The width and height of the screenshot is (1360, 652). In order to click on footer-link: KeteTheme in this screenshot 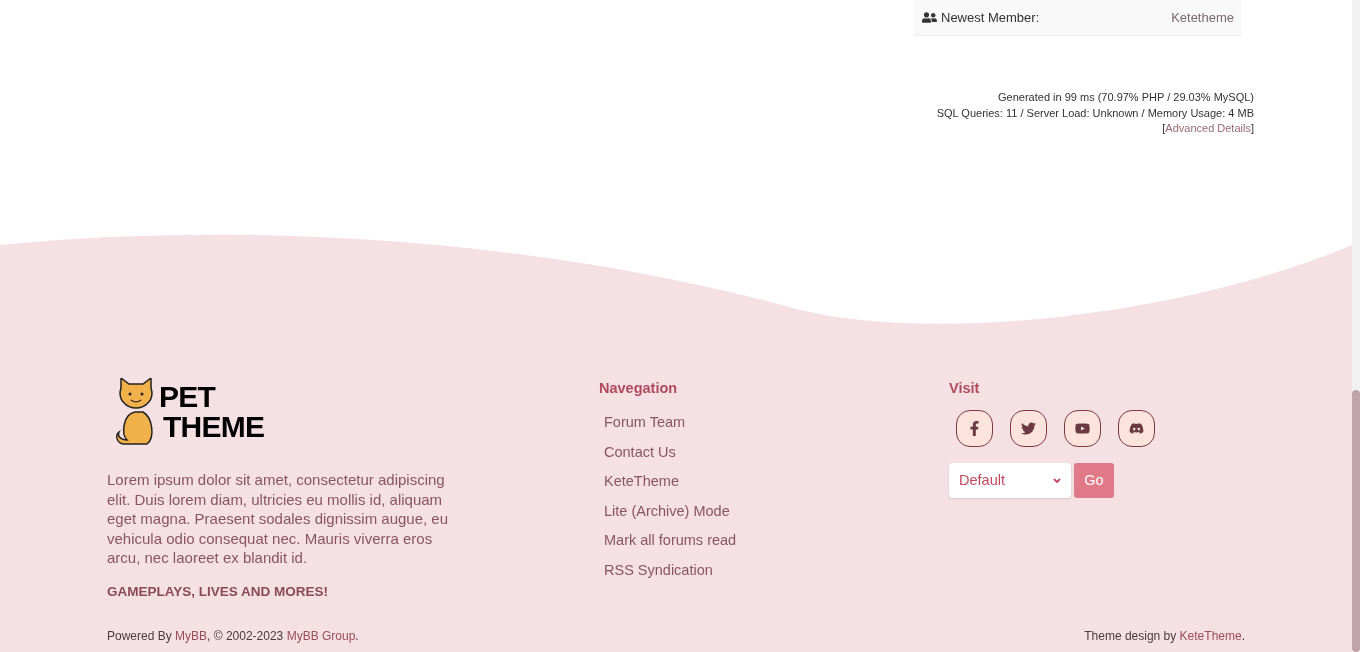, I will do `click(1210, 636)`.